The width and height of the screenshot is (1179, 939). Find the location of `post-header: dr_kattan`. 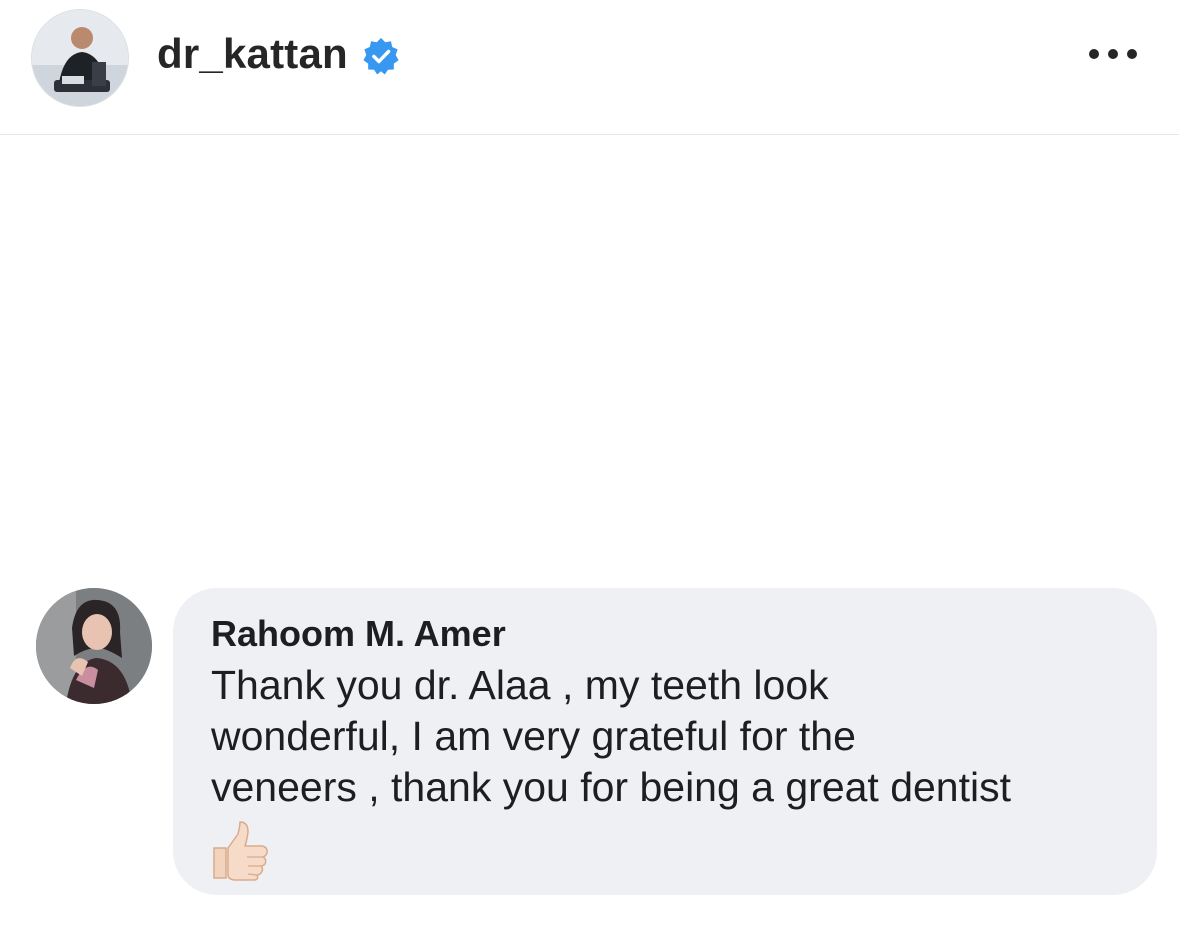

post-header: dr_kattan is located at coordinates (589, 67).